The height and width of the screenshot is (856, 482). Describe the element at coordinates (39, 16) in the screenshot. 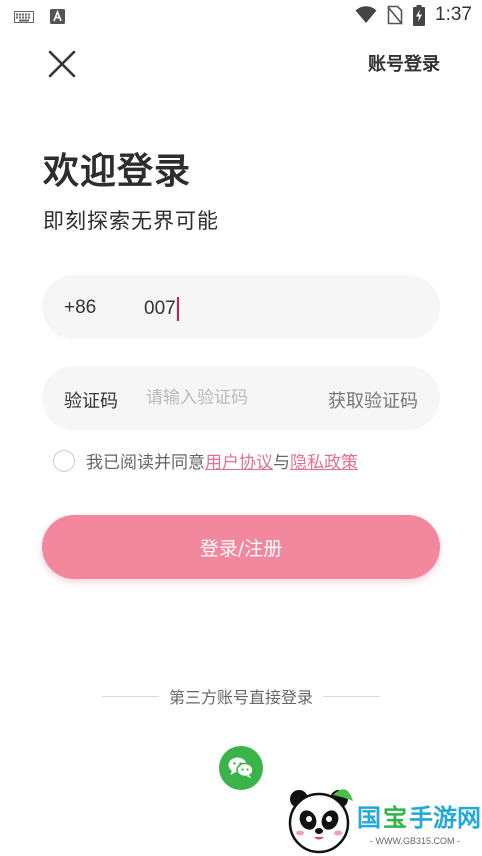

I see `status-left` at that location.